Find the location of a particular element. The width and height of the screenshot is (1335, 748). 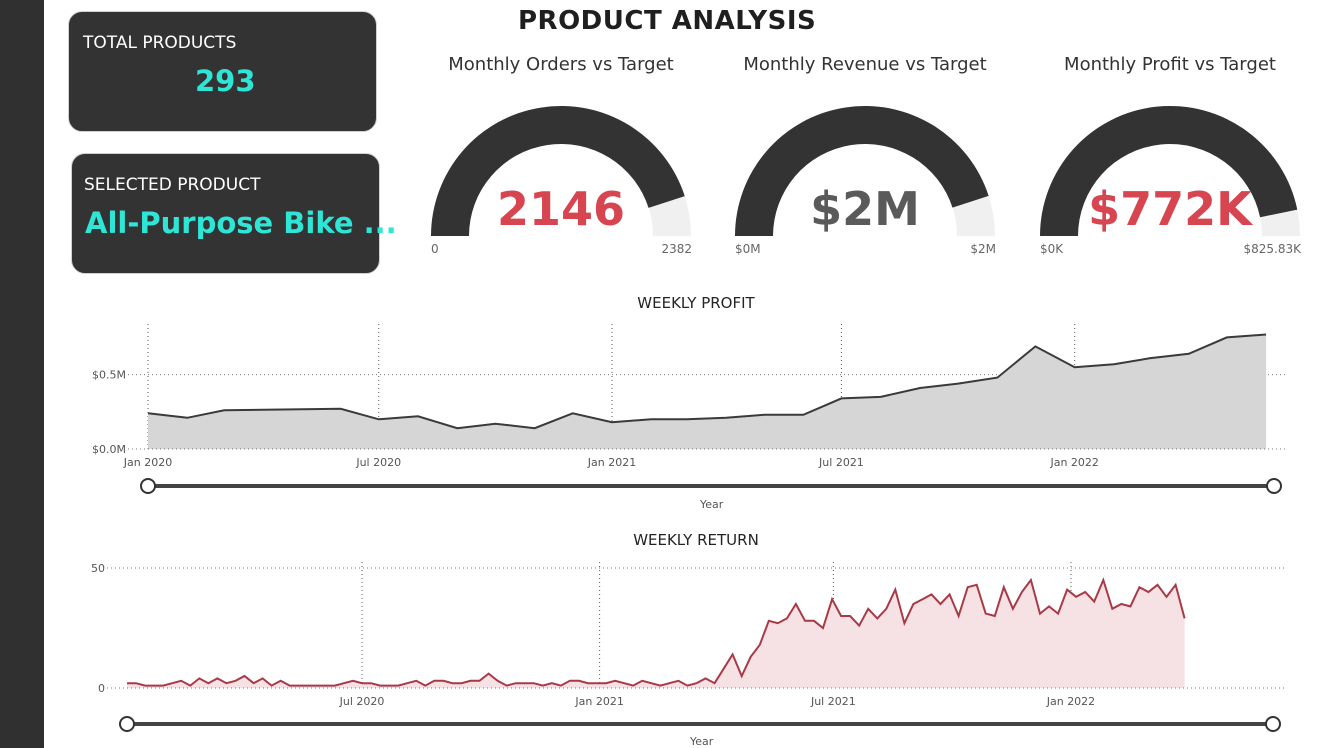

y-tick-0-0: $0.0M is located at coordinates (109, 449).